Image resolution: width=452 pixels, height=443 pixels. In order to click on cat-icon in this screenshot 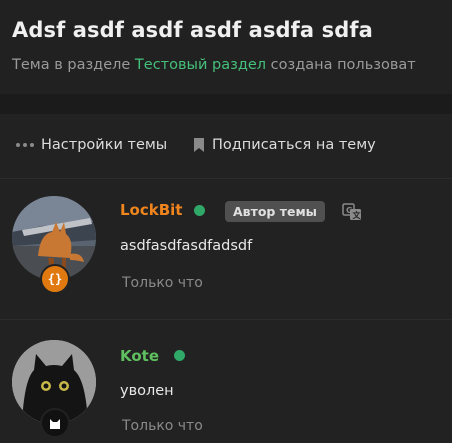, I will do `click(55, 423)`.